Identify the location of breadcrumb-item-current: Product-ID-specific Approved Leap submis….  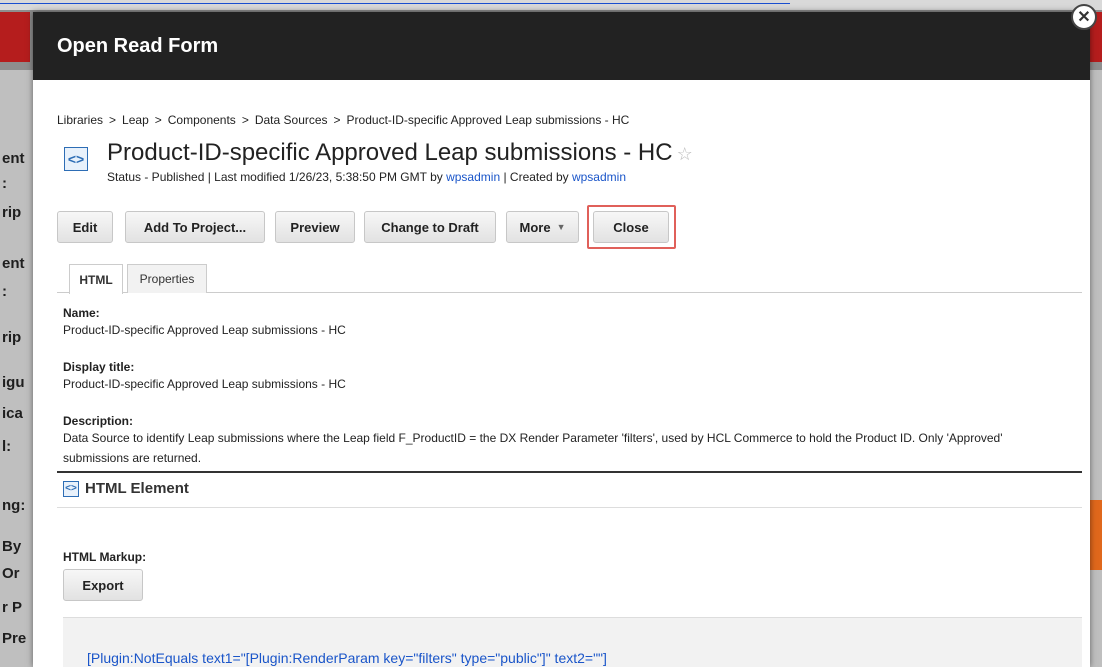
(488, 120).